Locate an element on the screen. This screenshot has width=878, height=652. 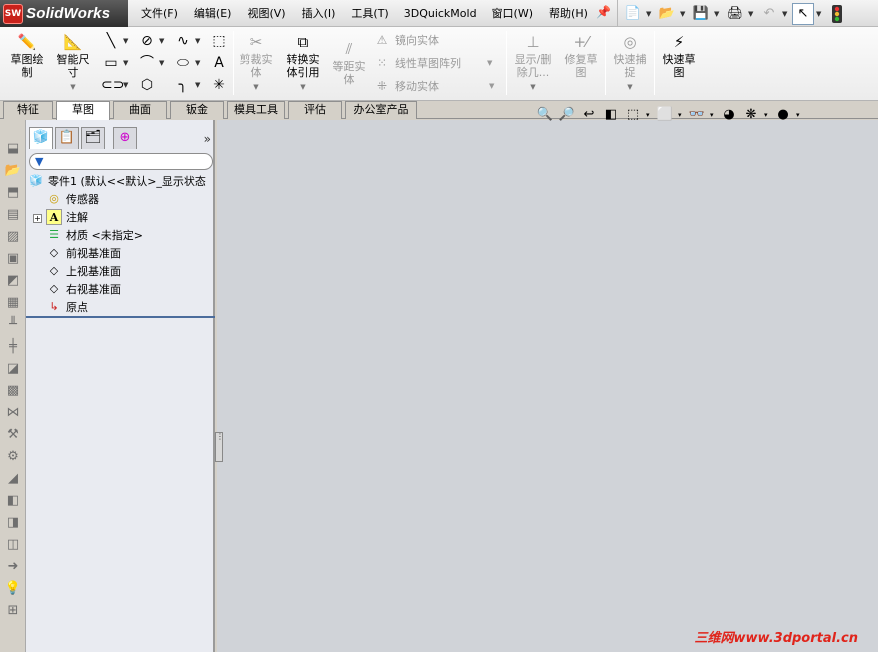
open-icon: 📂 is located at coordinates (13, 171).